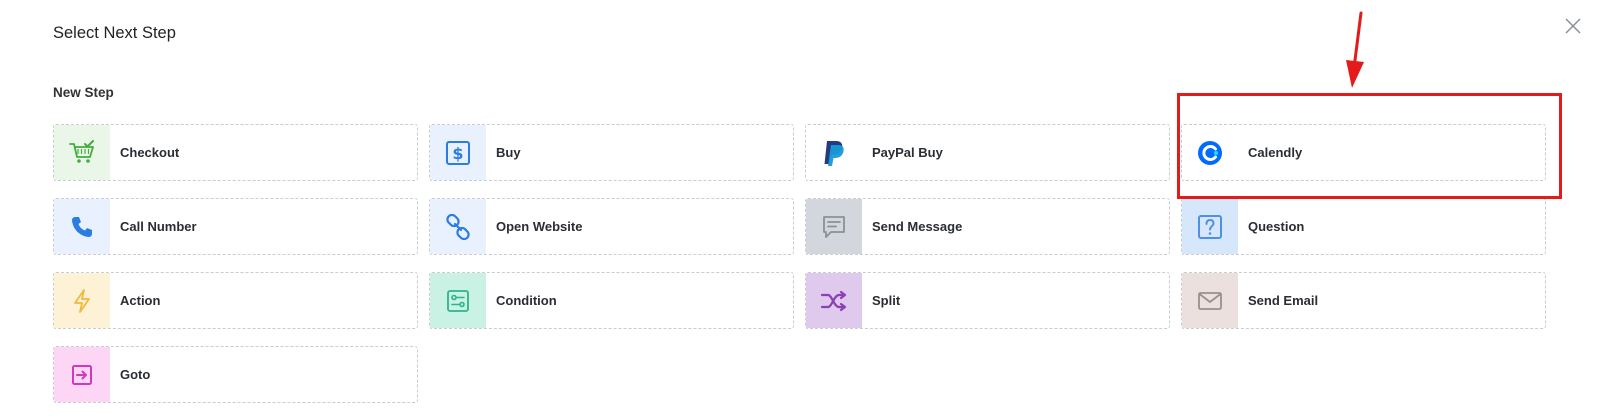  What do you see at coordinates (458, 226) in the screenshot?
I see `link-icon` at bounding box center [458, 226].